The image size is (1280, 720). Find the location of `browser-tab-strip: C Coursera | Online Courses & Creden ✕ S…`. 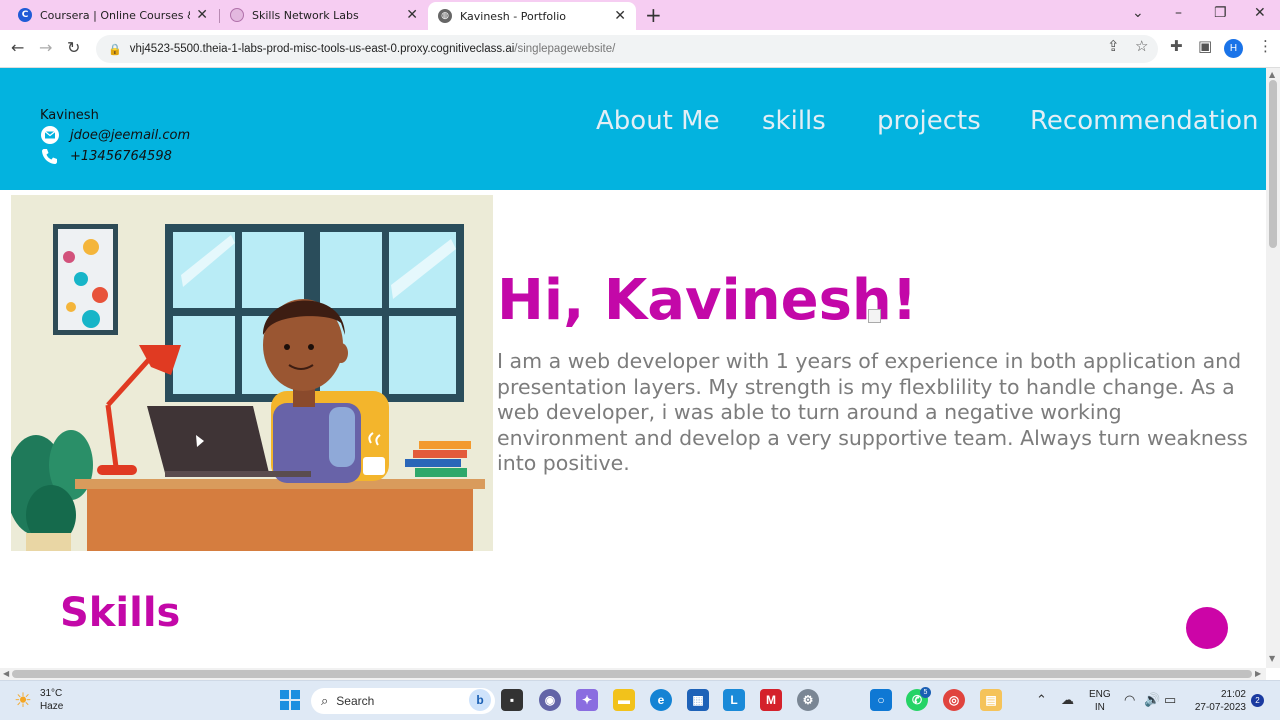

browser-tab-strip: C Coursera | Online Courses & Creden ✕ S… is located at coordinates (640, 15).